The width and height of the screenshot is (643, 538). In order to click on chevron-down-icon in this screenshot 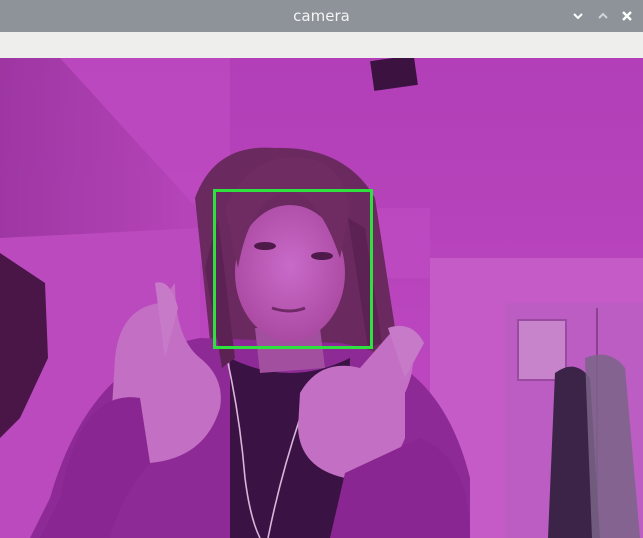, I will do `click(578, 16)`.